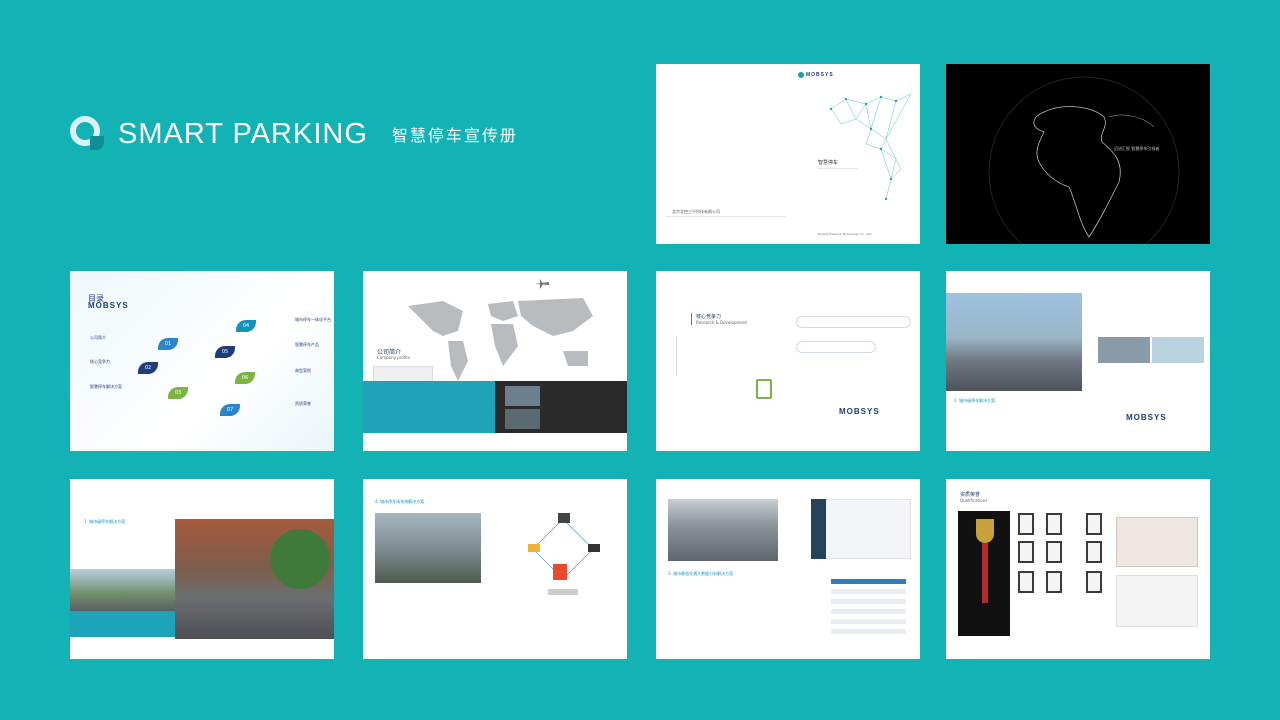 The width and height of the screenshot is (1280, 720). Describe the element at coordinates (230, 410) in the screenshot. I see `toc-number: 07` at that location.